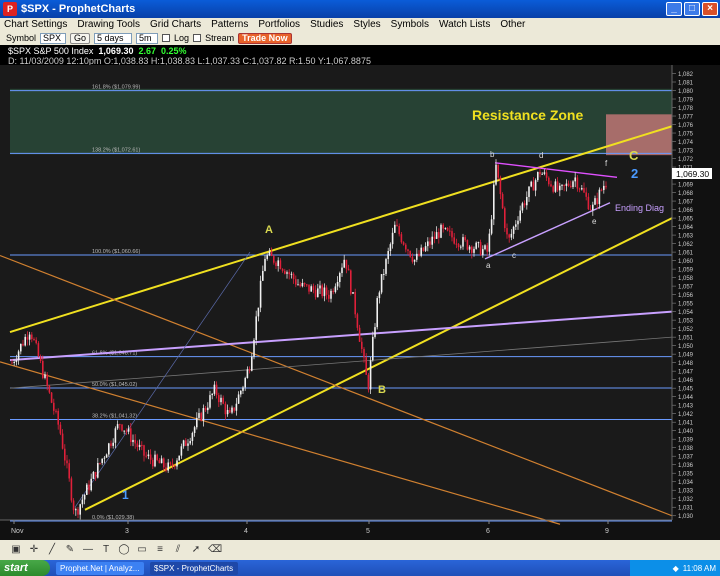 The width and height of the screenshot is (720, 576). What do you see at coordinates (70, 550) in the screenshot?
I see `pencil-icon: ✎` at bounding box center [70, 550].